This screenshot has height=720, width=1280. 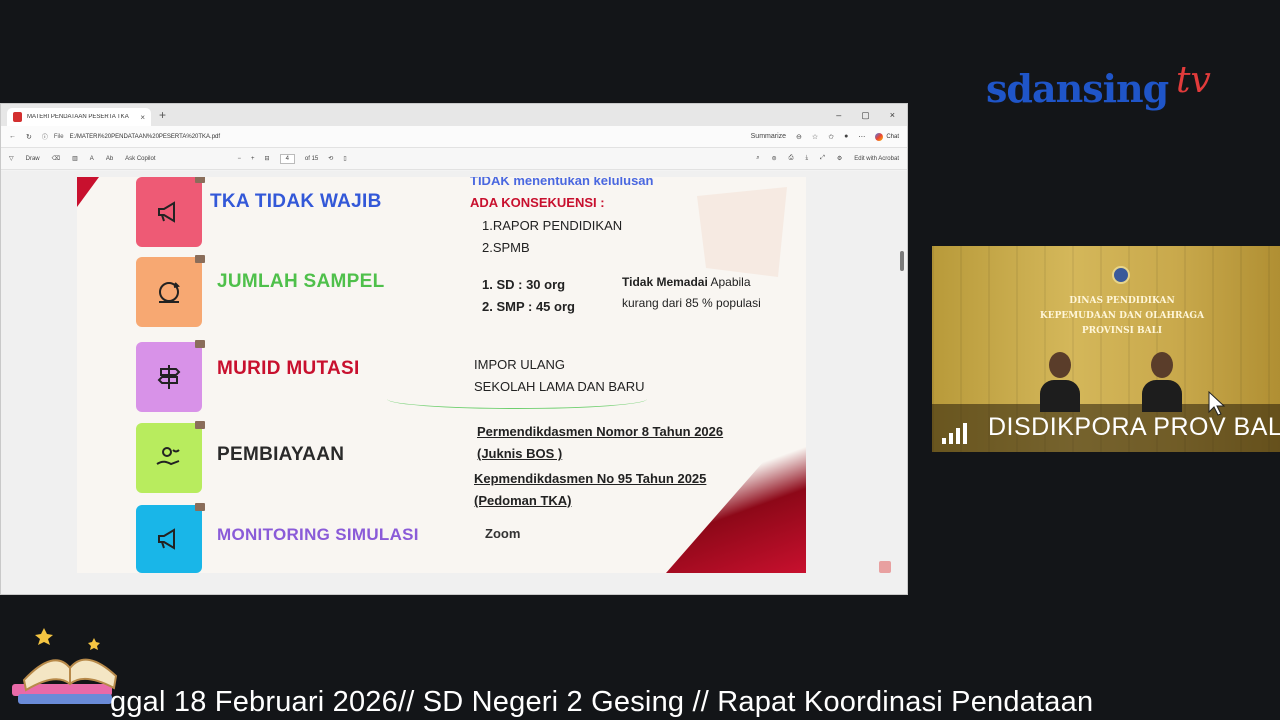 What do you see at coordinates (311, 158) in the screenshot?
I see `page-total: of 15` at bounding box center [311, 158].